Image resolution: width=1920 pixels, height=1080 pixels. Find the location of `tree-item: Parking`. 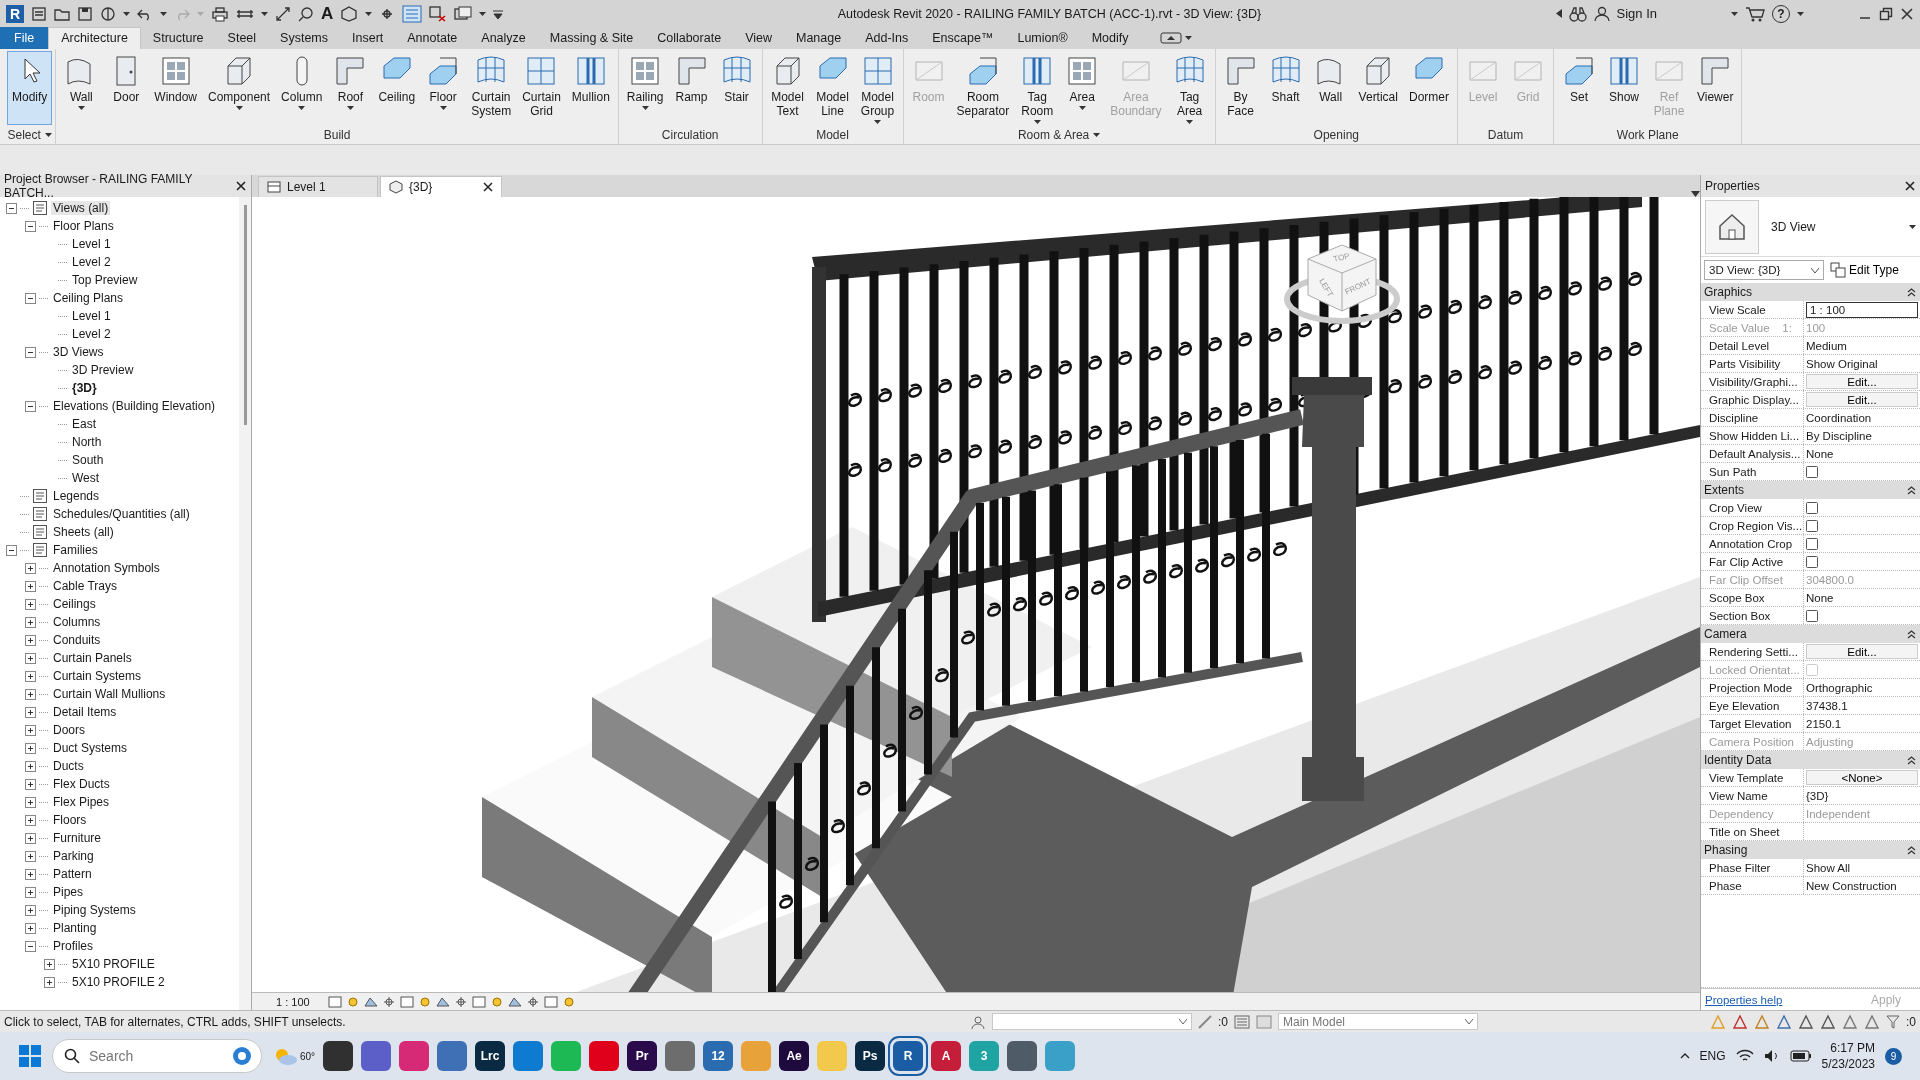

tree-item: Parking is located at coordinates (73, 856).